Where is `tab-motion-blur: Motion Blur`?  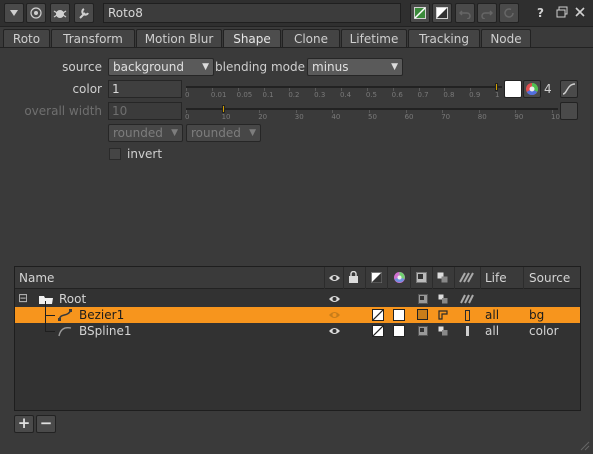
tab-motion-blur: Motion Blur is located at coordinates (179, 38).